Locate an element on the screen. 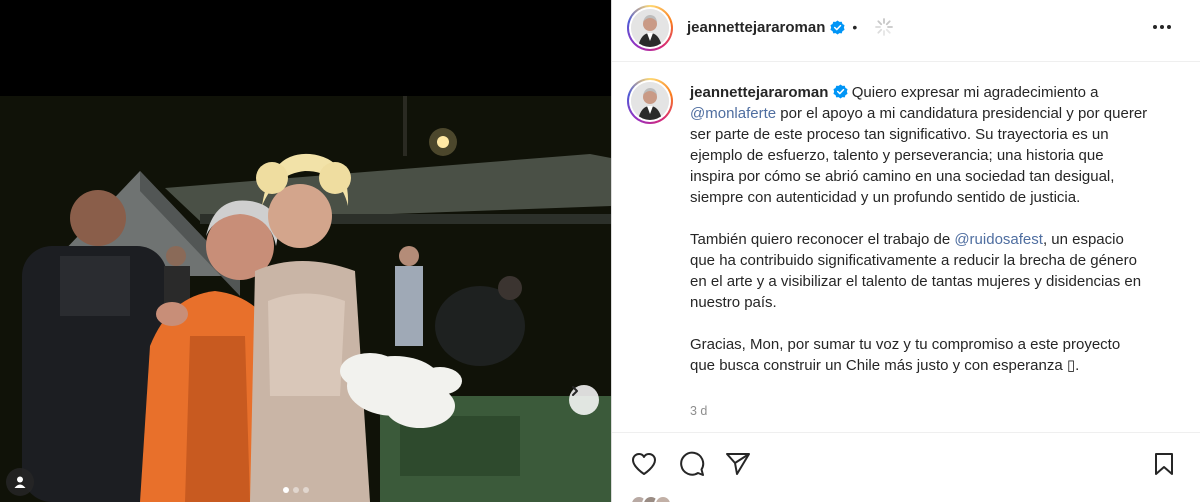 The height and width of the screenshot is (502, 1200). chevron-right-icon is located at coordinates (575, 391).